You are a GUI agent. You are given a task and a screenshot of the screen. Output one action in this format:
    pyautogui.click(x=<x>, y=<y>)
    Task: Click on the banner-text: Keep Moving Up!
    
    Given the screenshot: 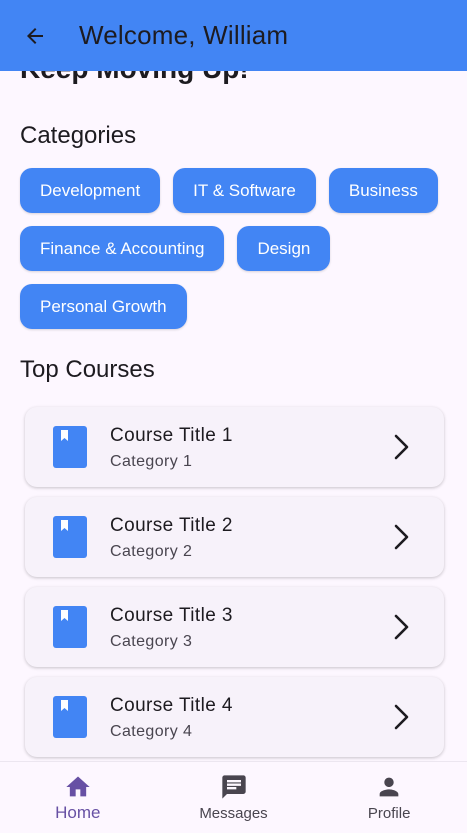 What is the action you would take?
    pyautogui.click(x=134, y=78)
    